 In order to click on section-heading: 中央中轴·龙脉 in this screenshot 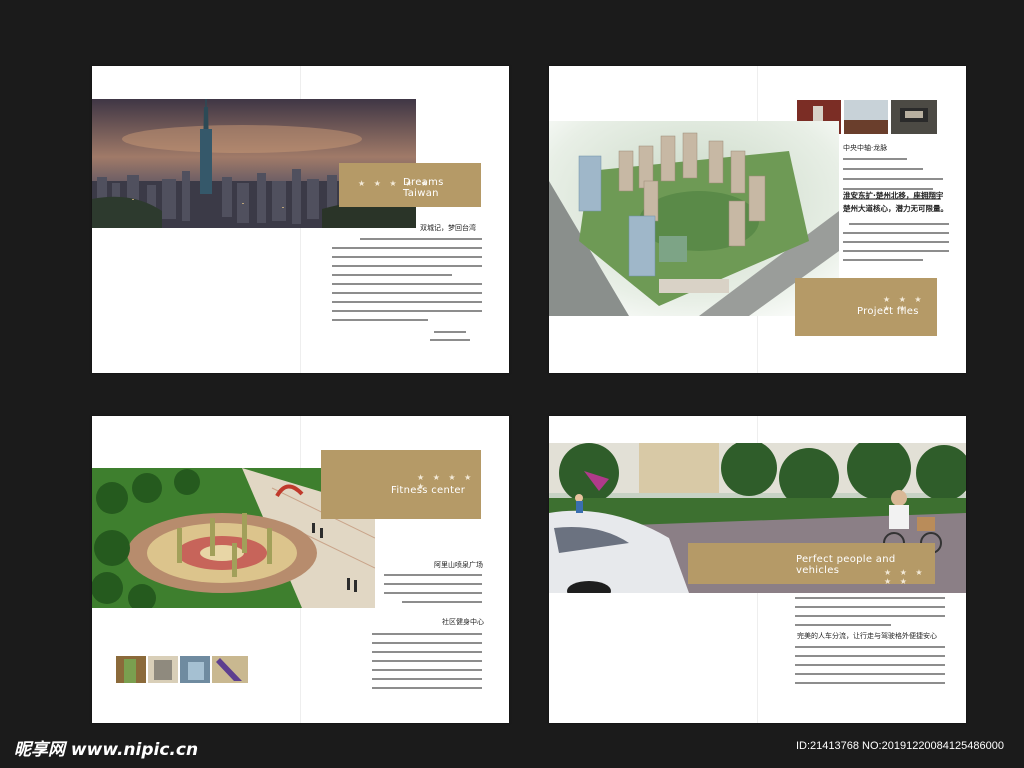, I will do `click(865, 148)`.